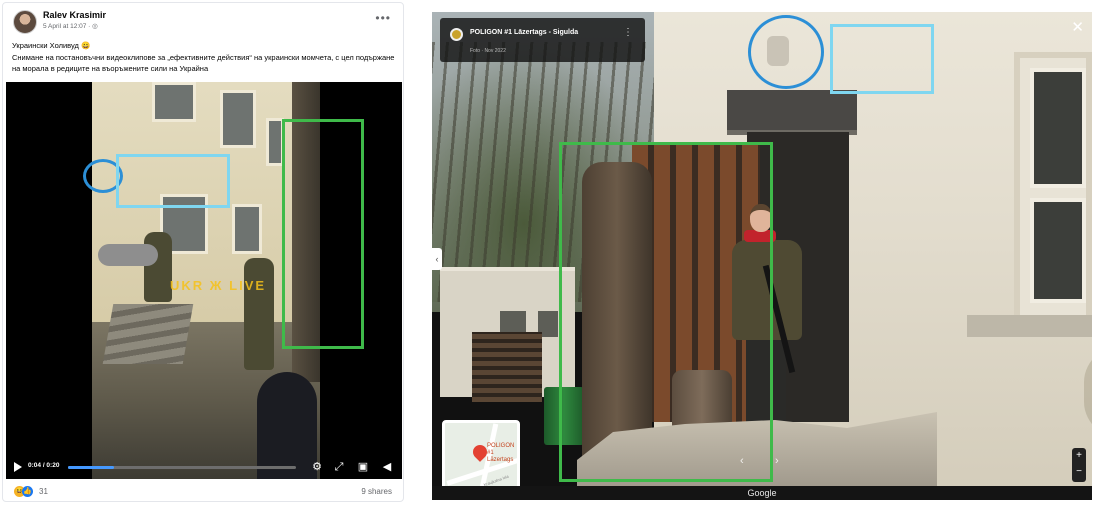 This screenshot has width=1100, height=506. I want to click on post-time: 5 April at 12:07 · ◎, so click(70, 26).